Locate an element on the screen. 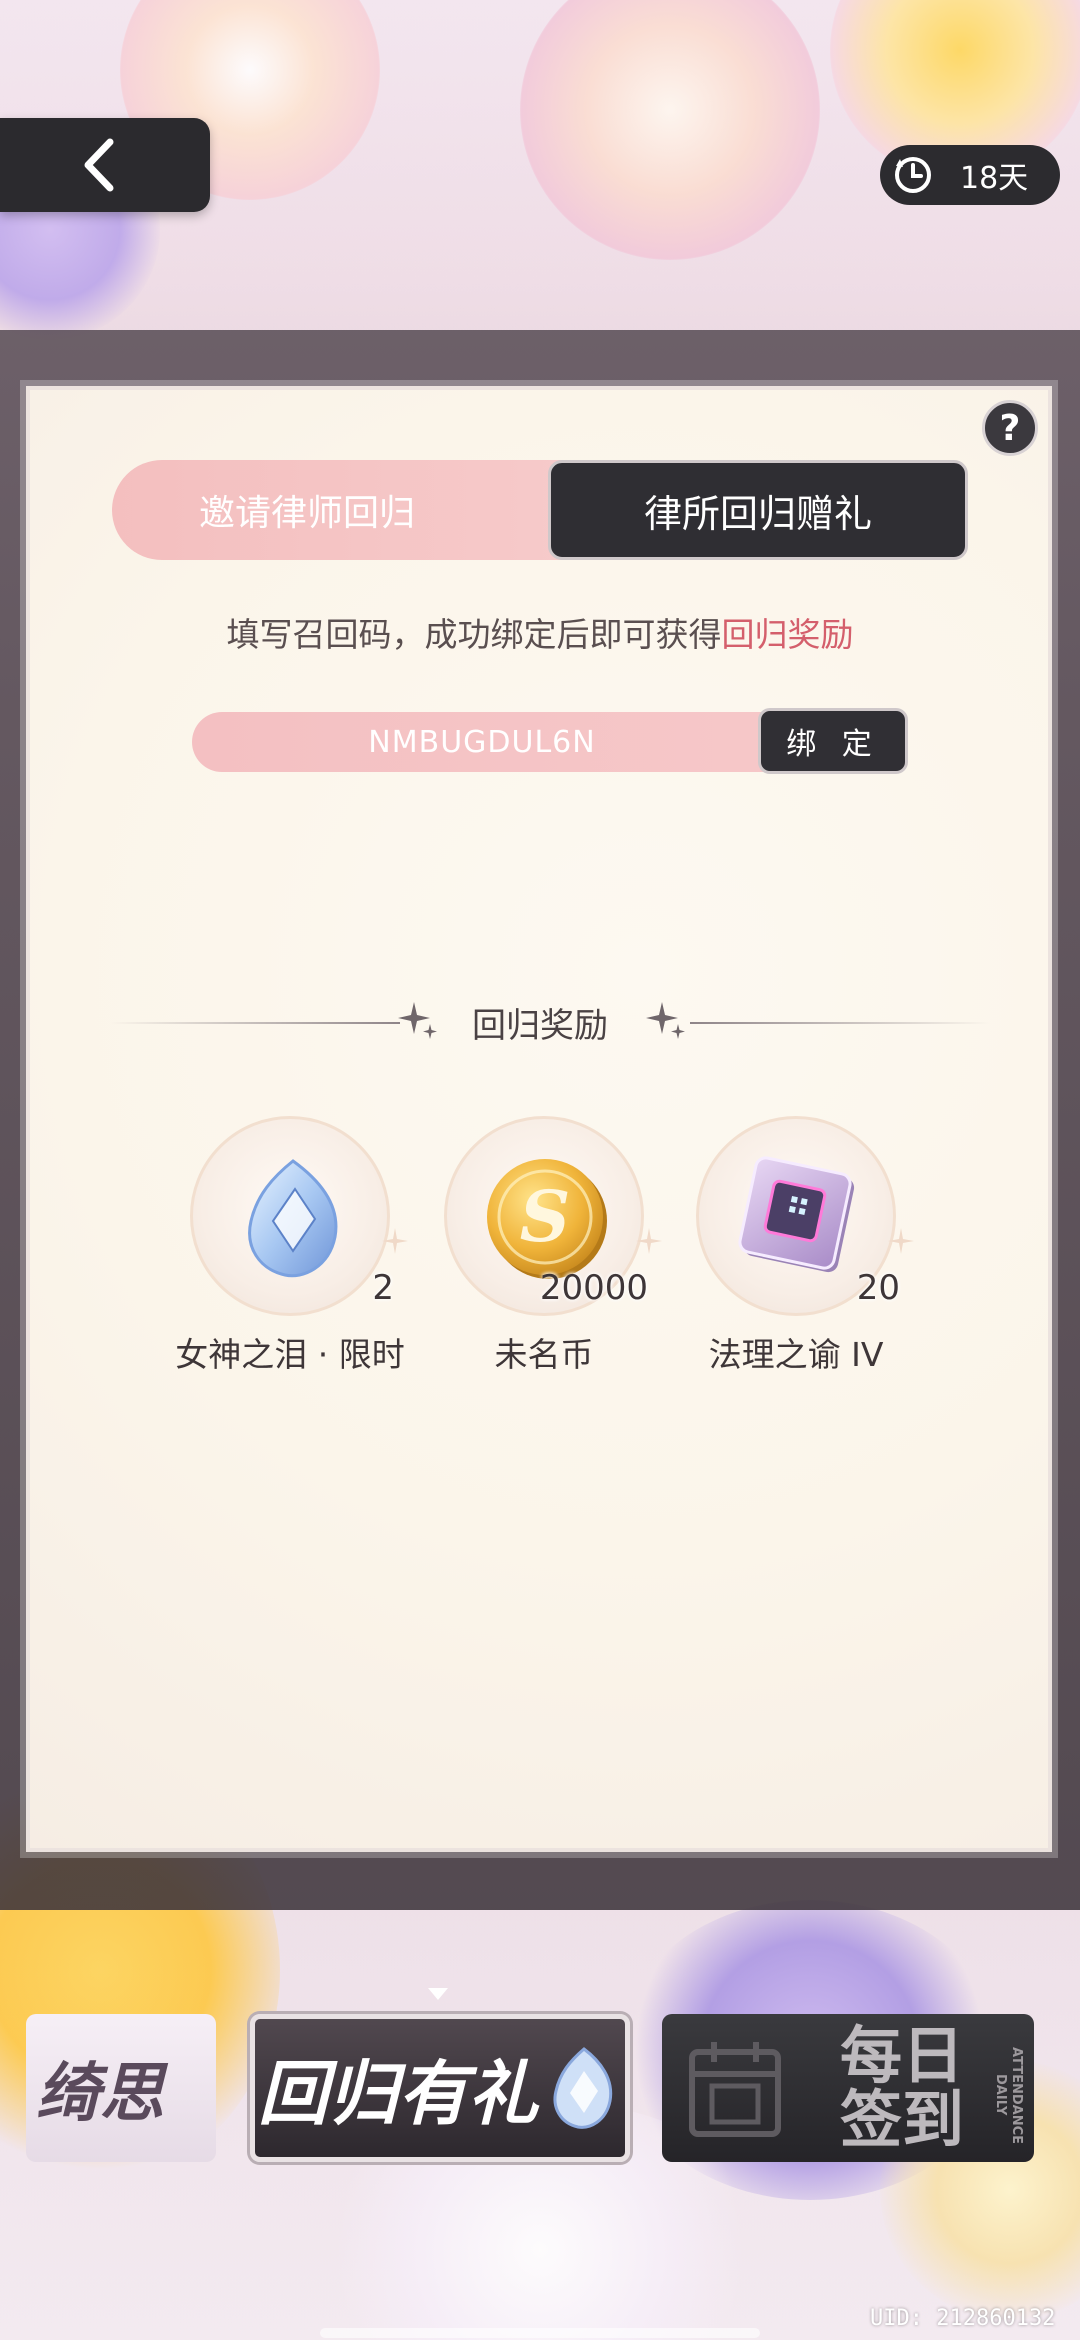 The width and height of the screenshot is (1080, 2340). tab-label: 绮思 is located at coordinates (100, 2094).